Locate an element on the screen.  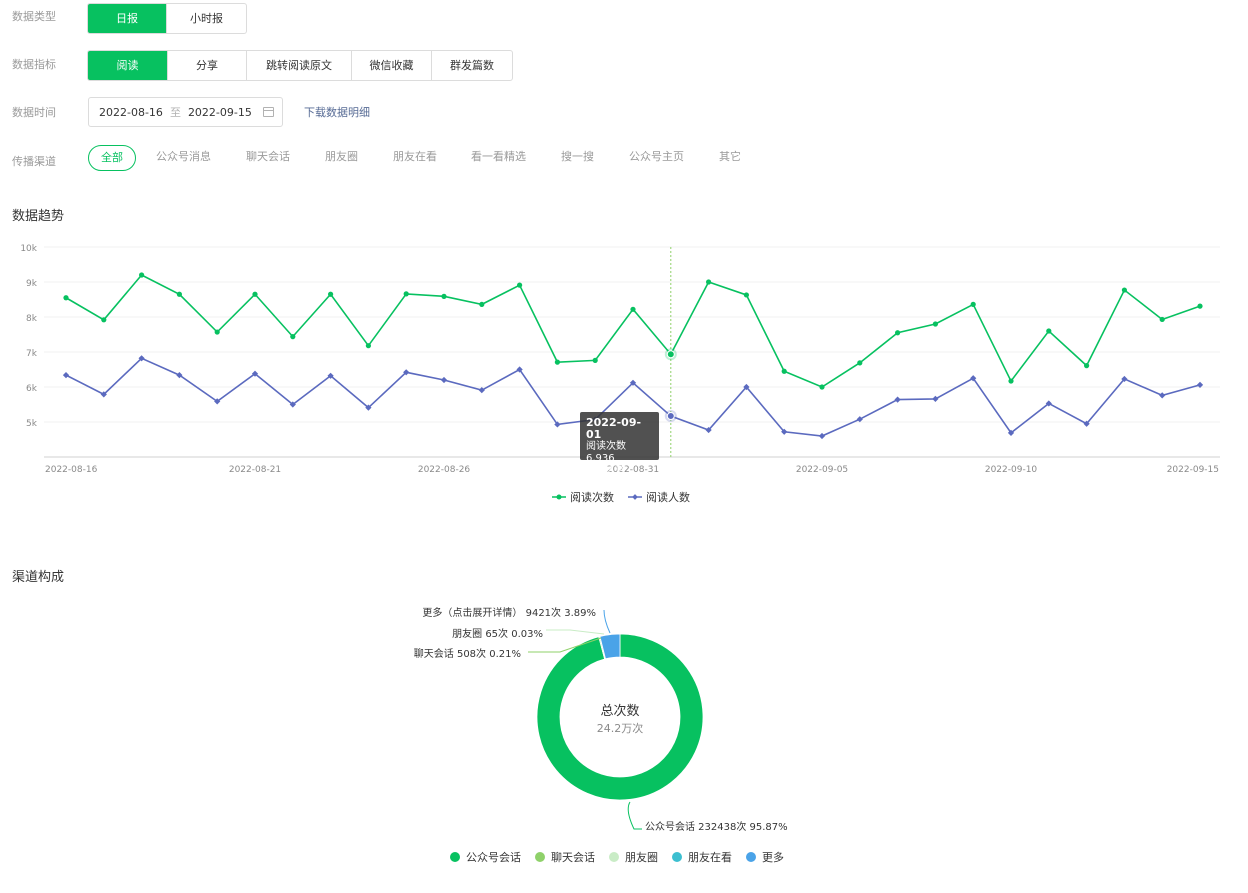
metric-read-button: 阅读 is located at coordinates (128, 65).